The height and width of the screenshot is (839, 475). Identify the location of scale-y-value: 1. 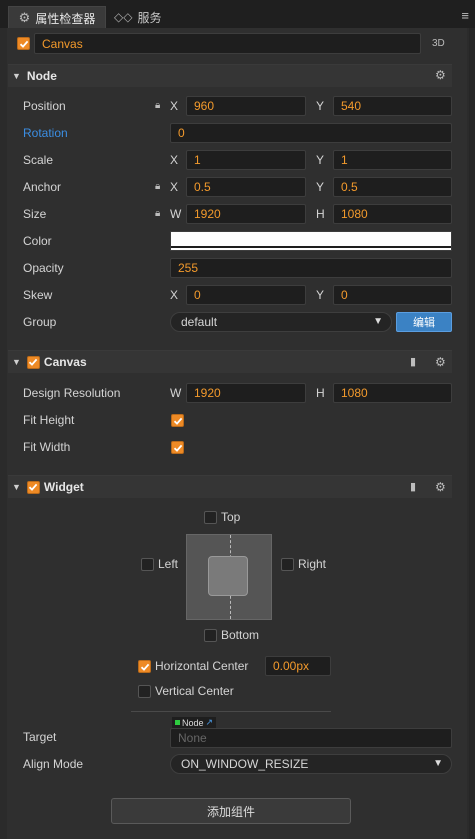
(344, 160).